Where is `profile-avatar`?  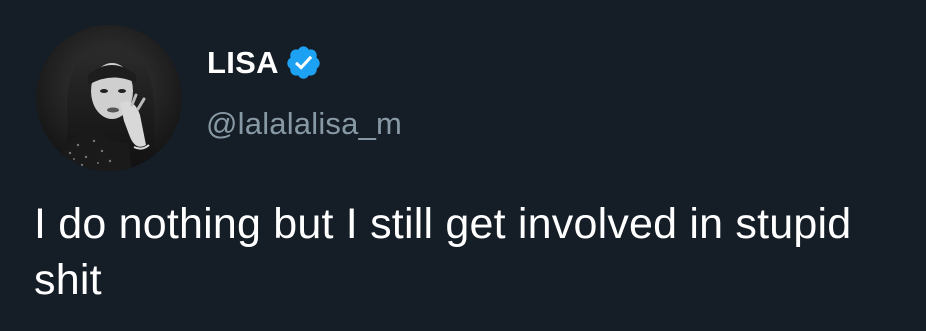
profile-avatar is located at coordinates (109, 98).